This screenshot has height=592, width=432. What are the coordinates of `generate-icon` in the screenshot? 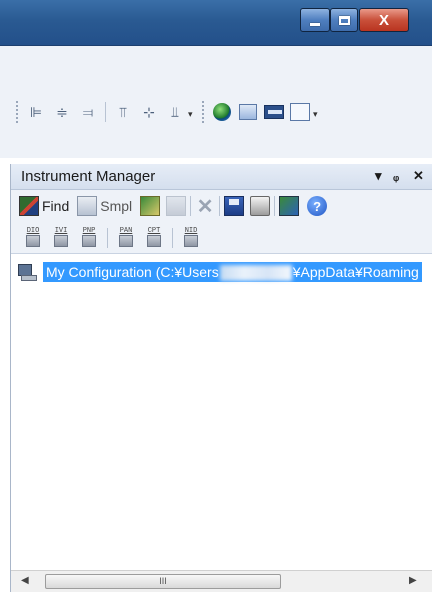 It's located at (150, 206).